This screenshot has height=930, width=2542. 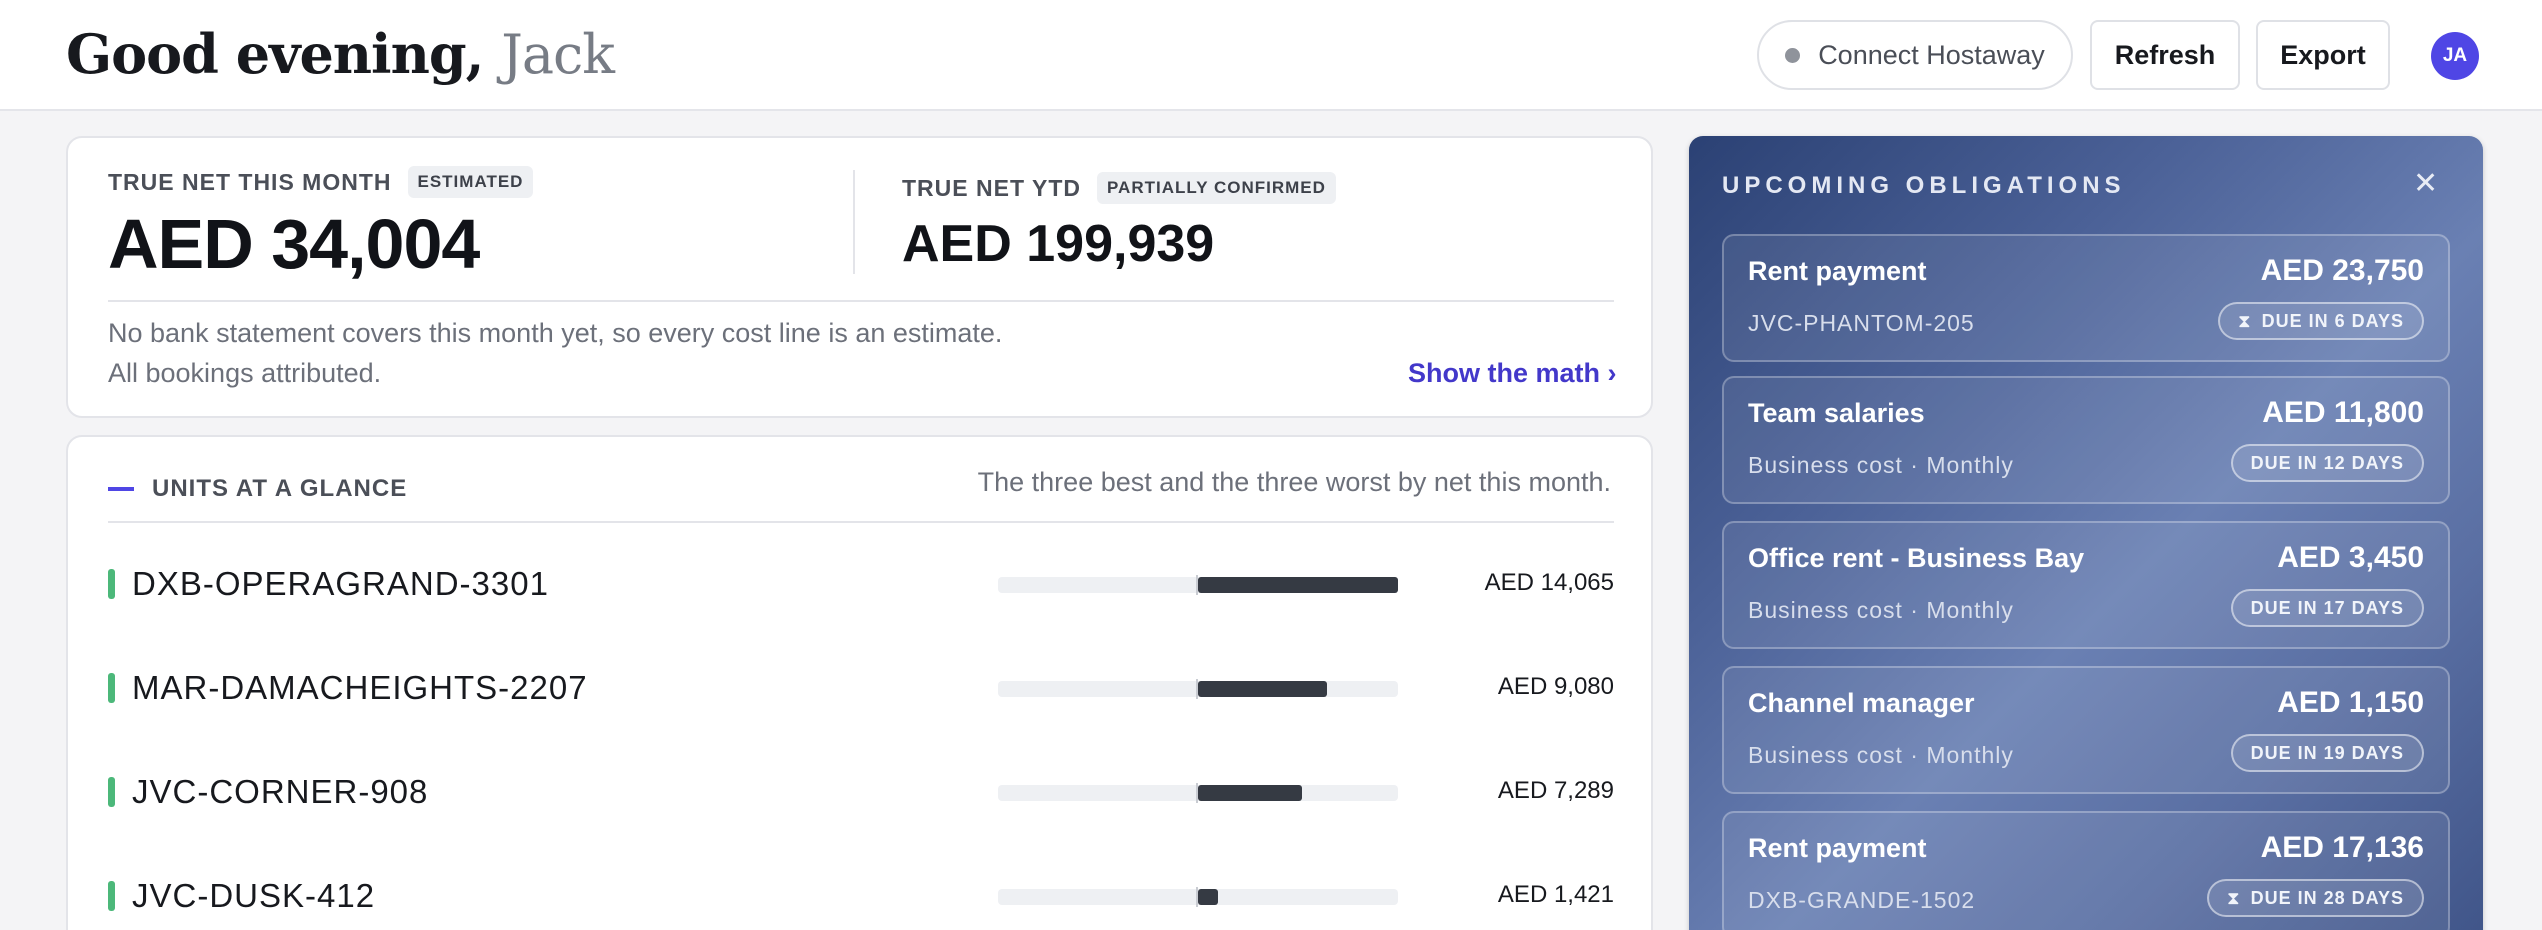 I want to click on unit-net-amount: AED 7,289, so click(x=1555, y=790).